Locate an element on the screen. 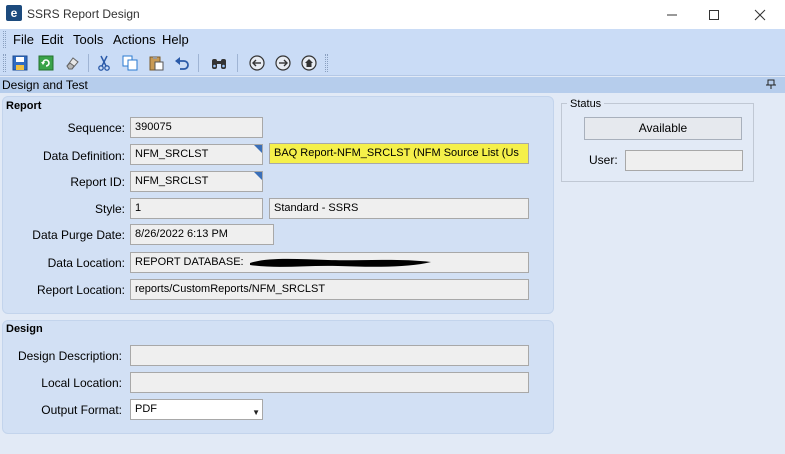 The height and width of the screenshot is (454, 785). menu-grip is located at coordinates (4, 39).